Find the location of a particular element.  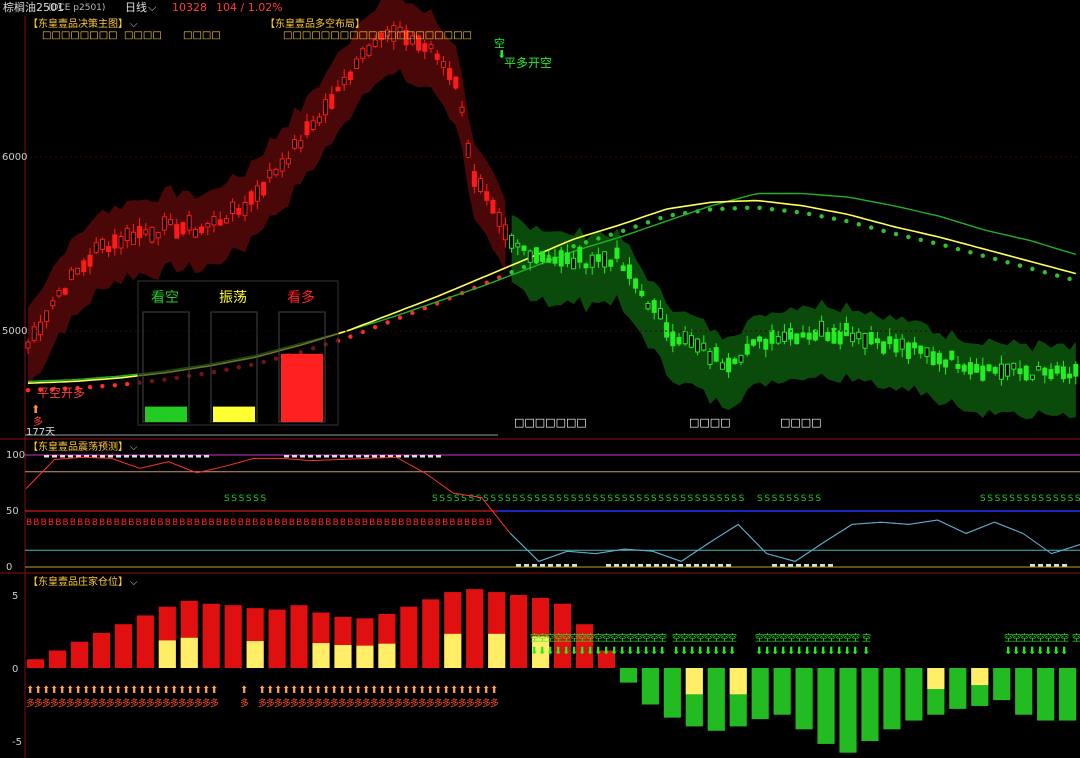

main-panel-title: 【东皇壹品决策主图】 is located at coordinates (78, 23).